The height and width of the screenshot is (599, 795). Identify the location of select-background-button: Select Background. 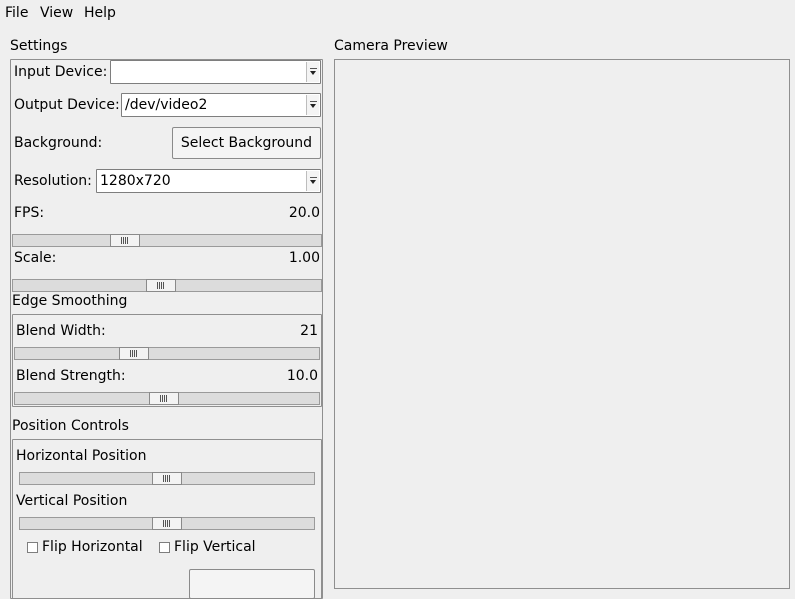
(246, 143).